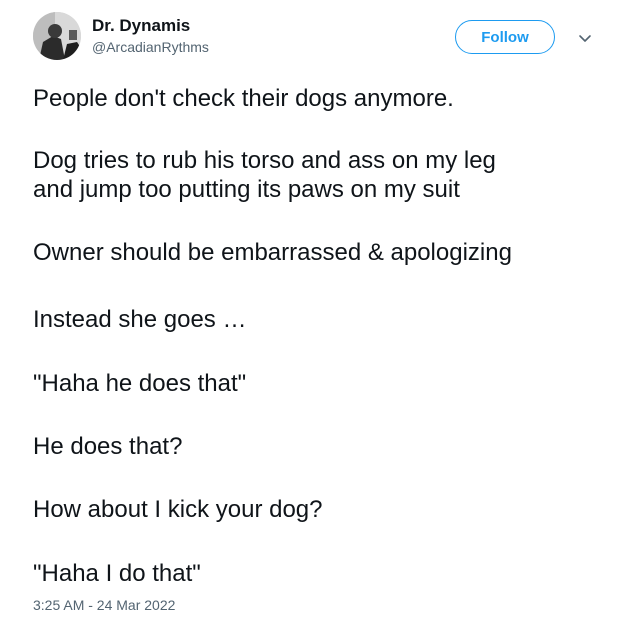 The width and height of the screenshot is (617, 628). What do you see at coordinates (150, 47) in the screenshot?
I see `author-handle: @ArcadianRythms` at bounding box center [150, 47].